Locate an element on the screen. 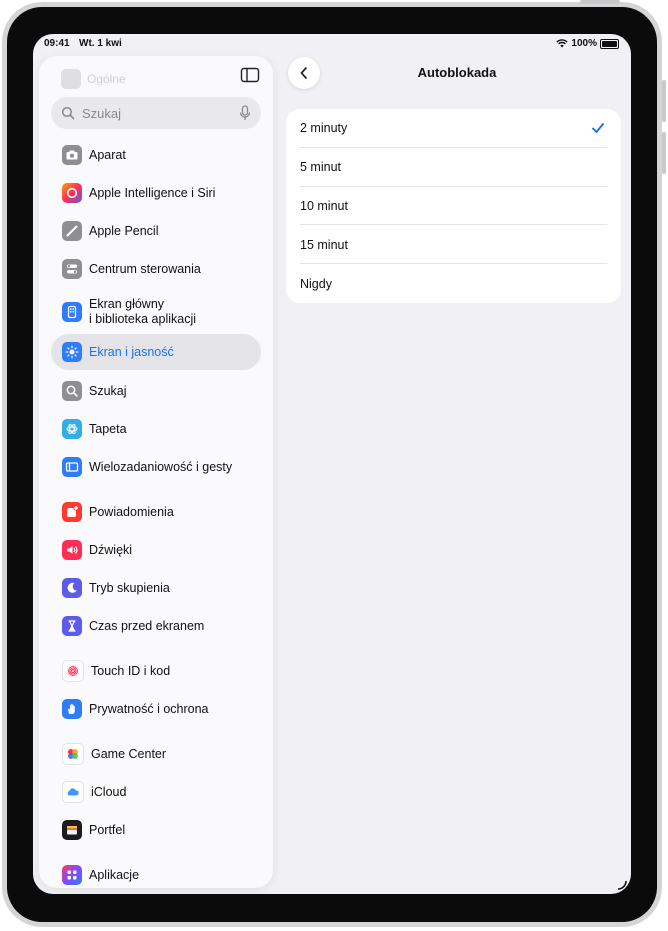 Image resolution: width=668 pixels, height=931 pixels. sidebar-item-label: Portfel is located at coordinates (107, 829).